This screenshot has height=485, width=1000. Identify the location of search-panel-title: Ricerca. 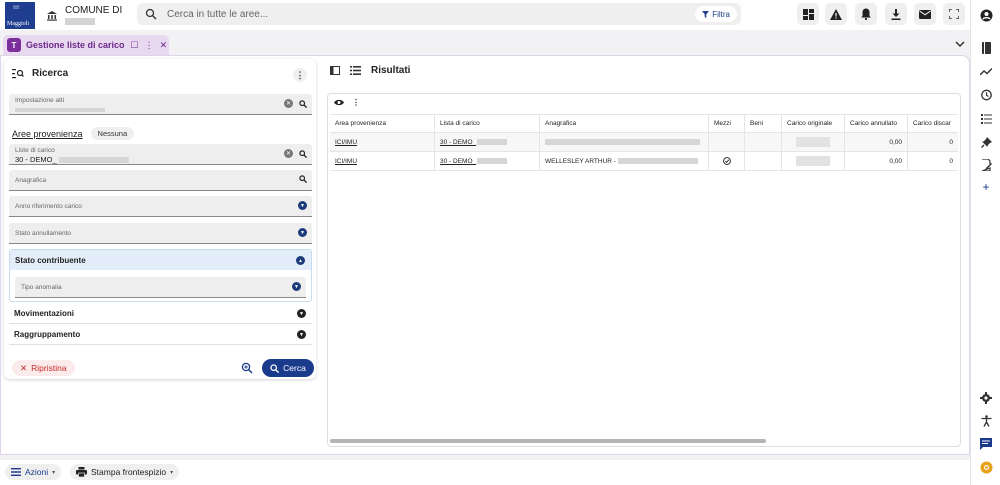
(50, 73).